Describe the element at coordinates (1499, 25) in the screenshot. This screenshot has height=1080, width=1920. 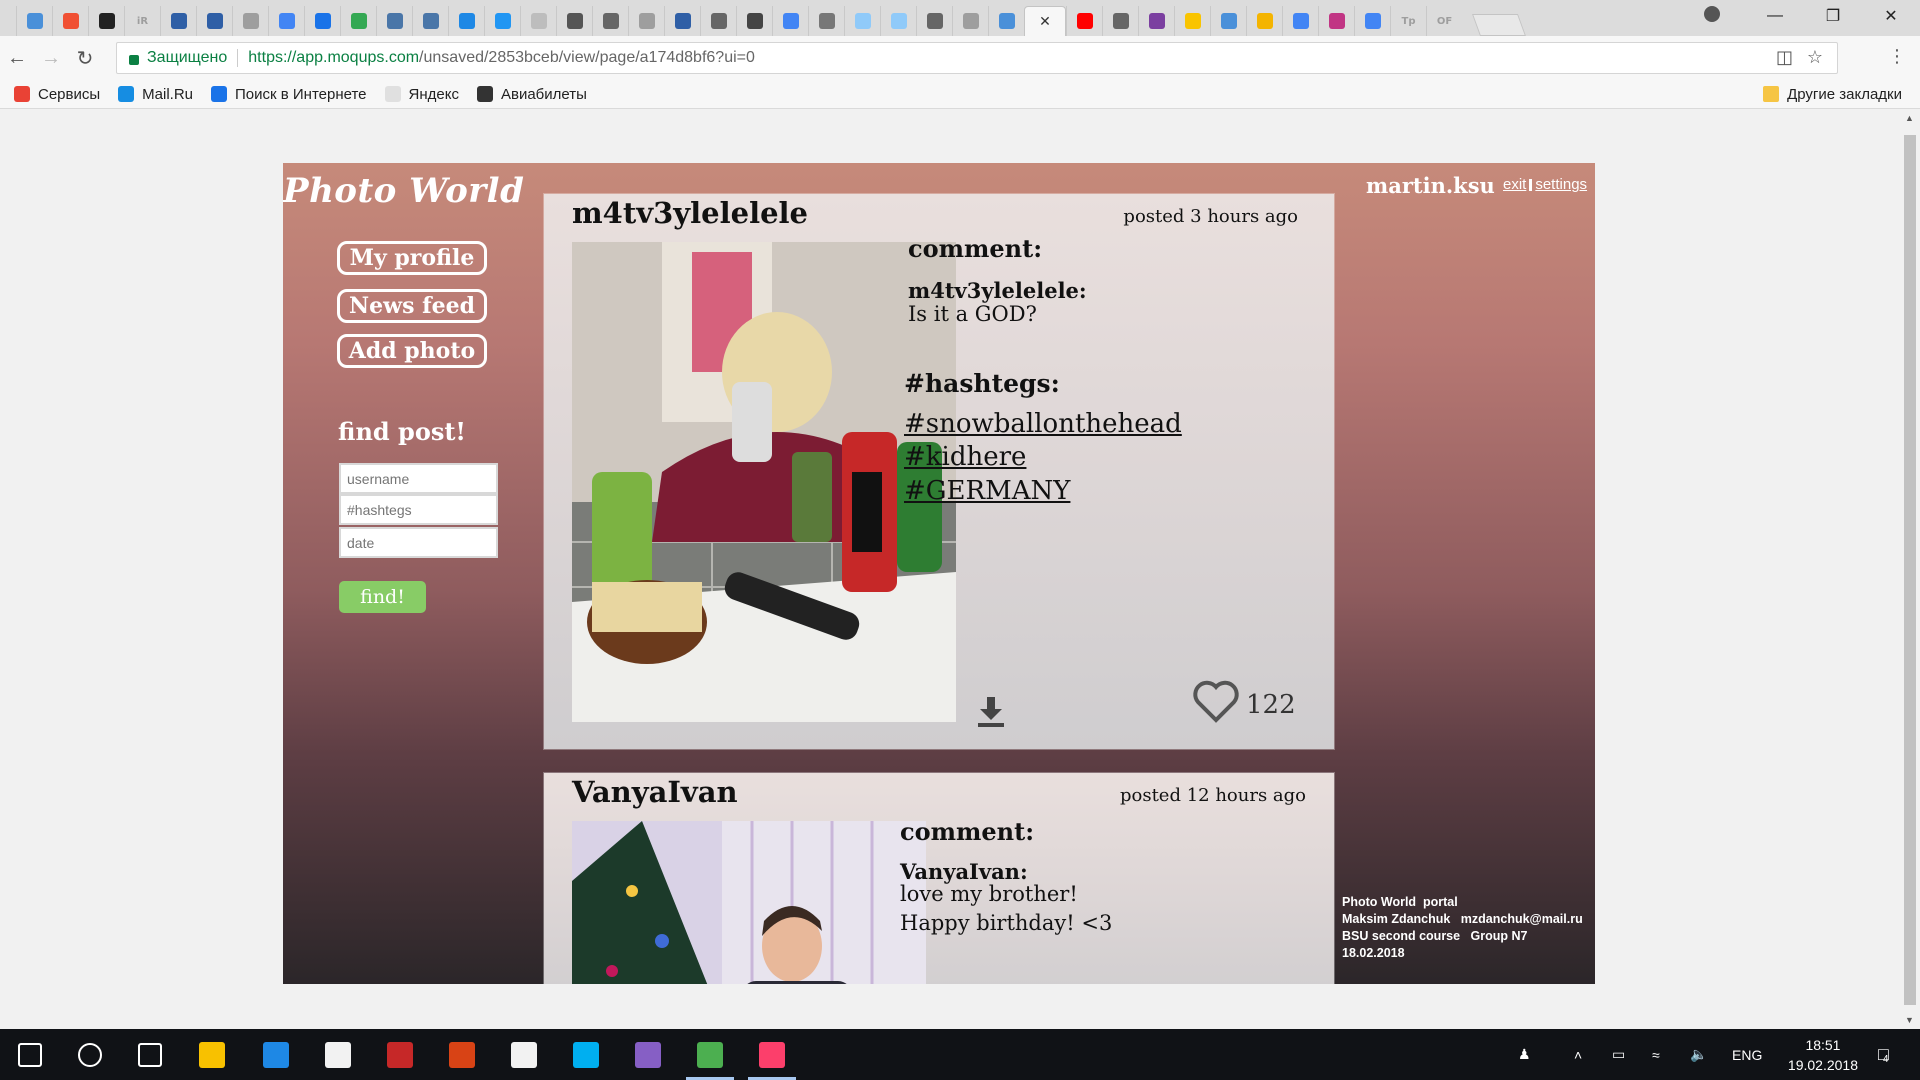
I see `new-tab-button` at that location.